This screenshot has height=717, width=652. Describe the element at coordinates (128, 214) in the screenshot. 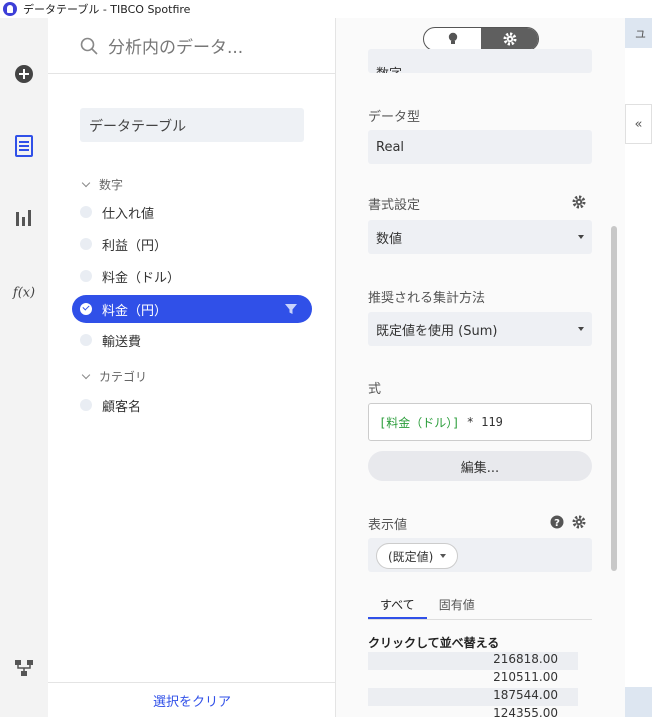

I see `column-label: 仕入れ値` at that location.